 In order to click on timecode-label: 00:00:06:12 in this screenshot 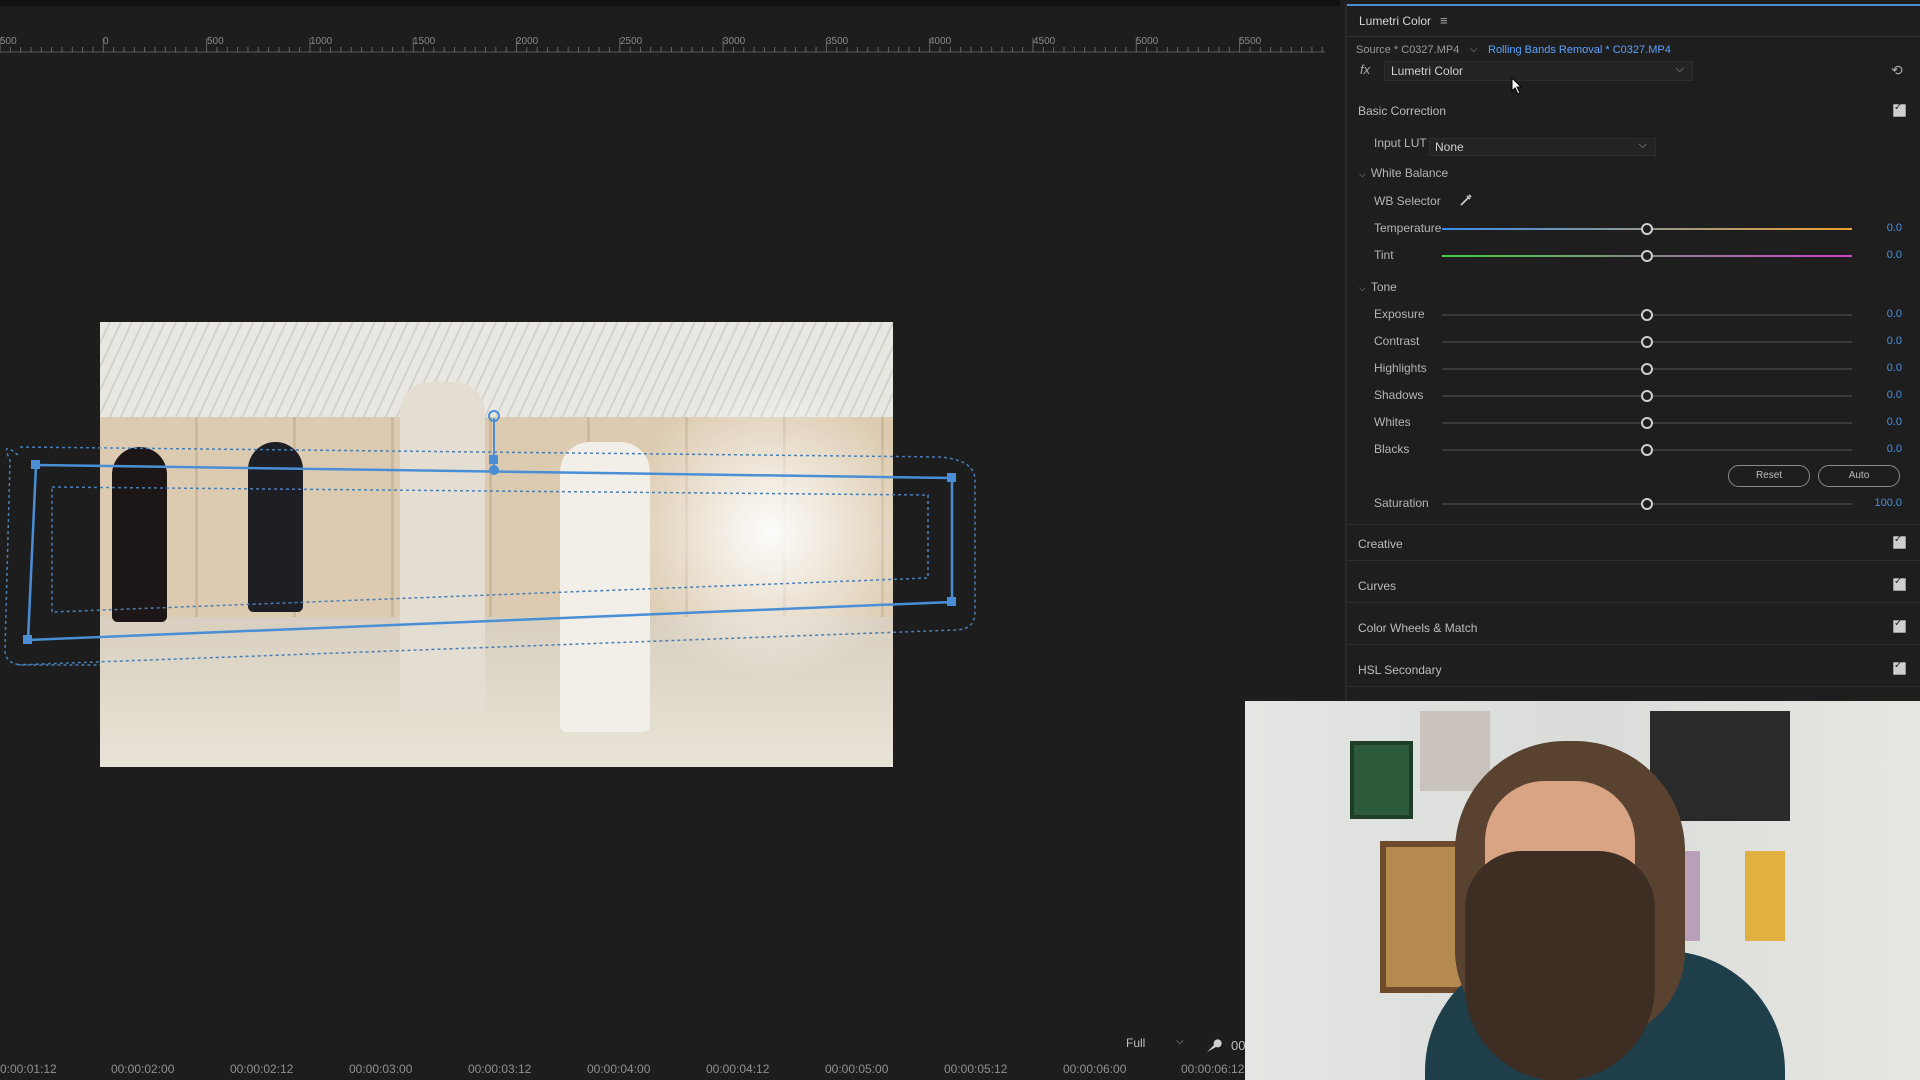, I will do `click(1213, 1069)`.